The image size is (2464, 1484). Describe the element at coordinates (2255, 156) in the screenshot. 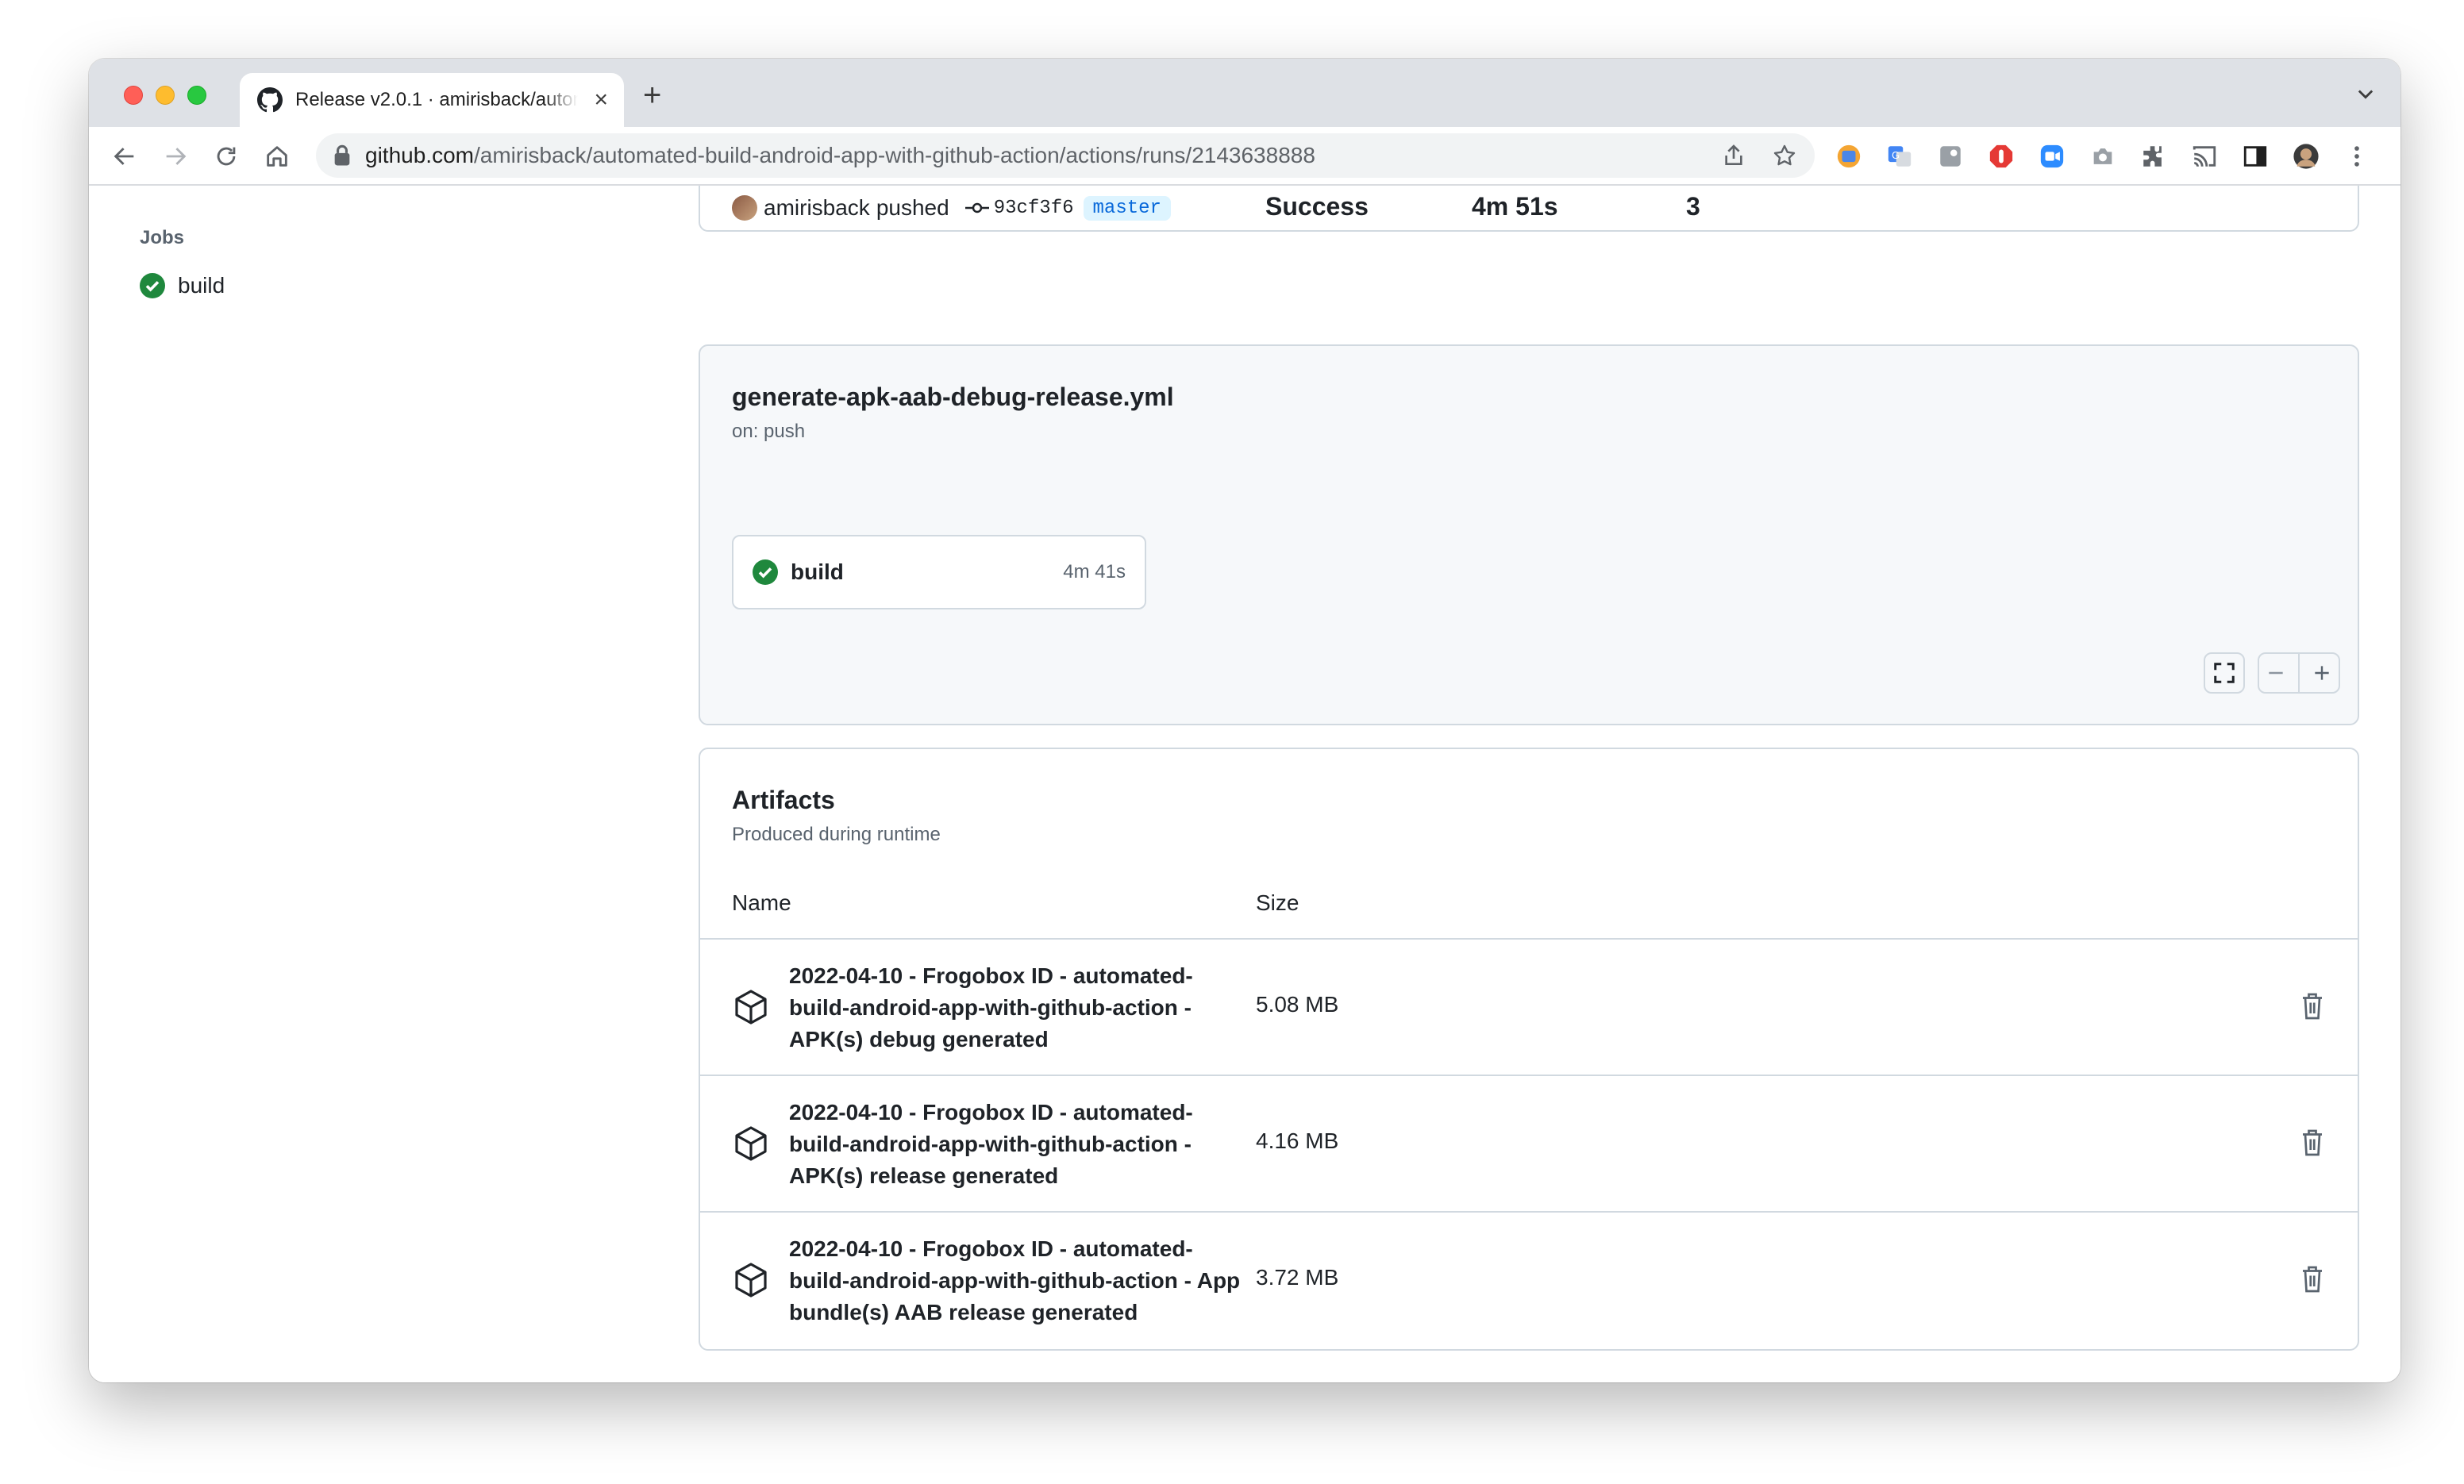

I see `side-panel-icon` at that location.